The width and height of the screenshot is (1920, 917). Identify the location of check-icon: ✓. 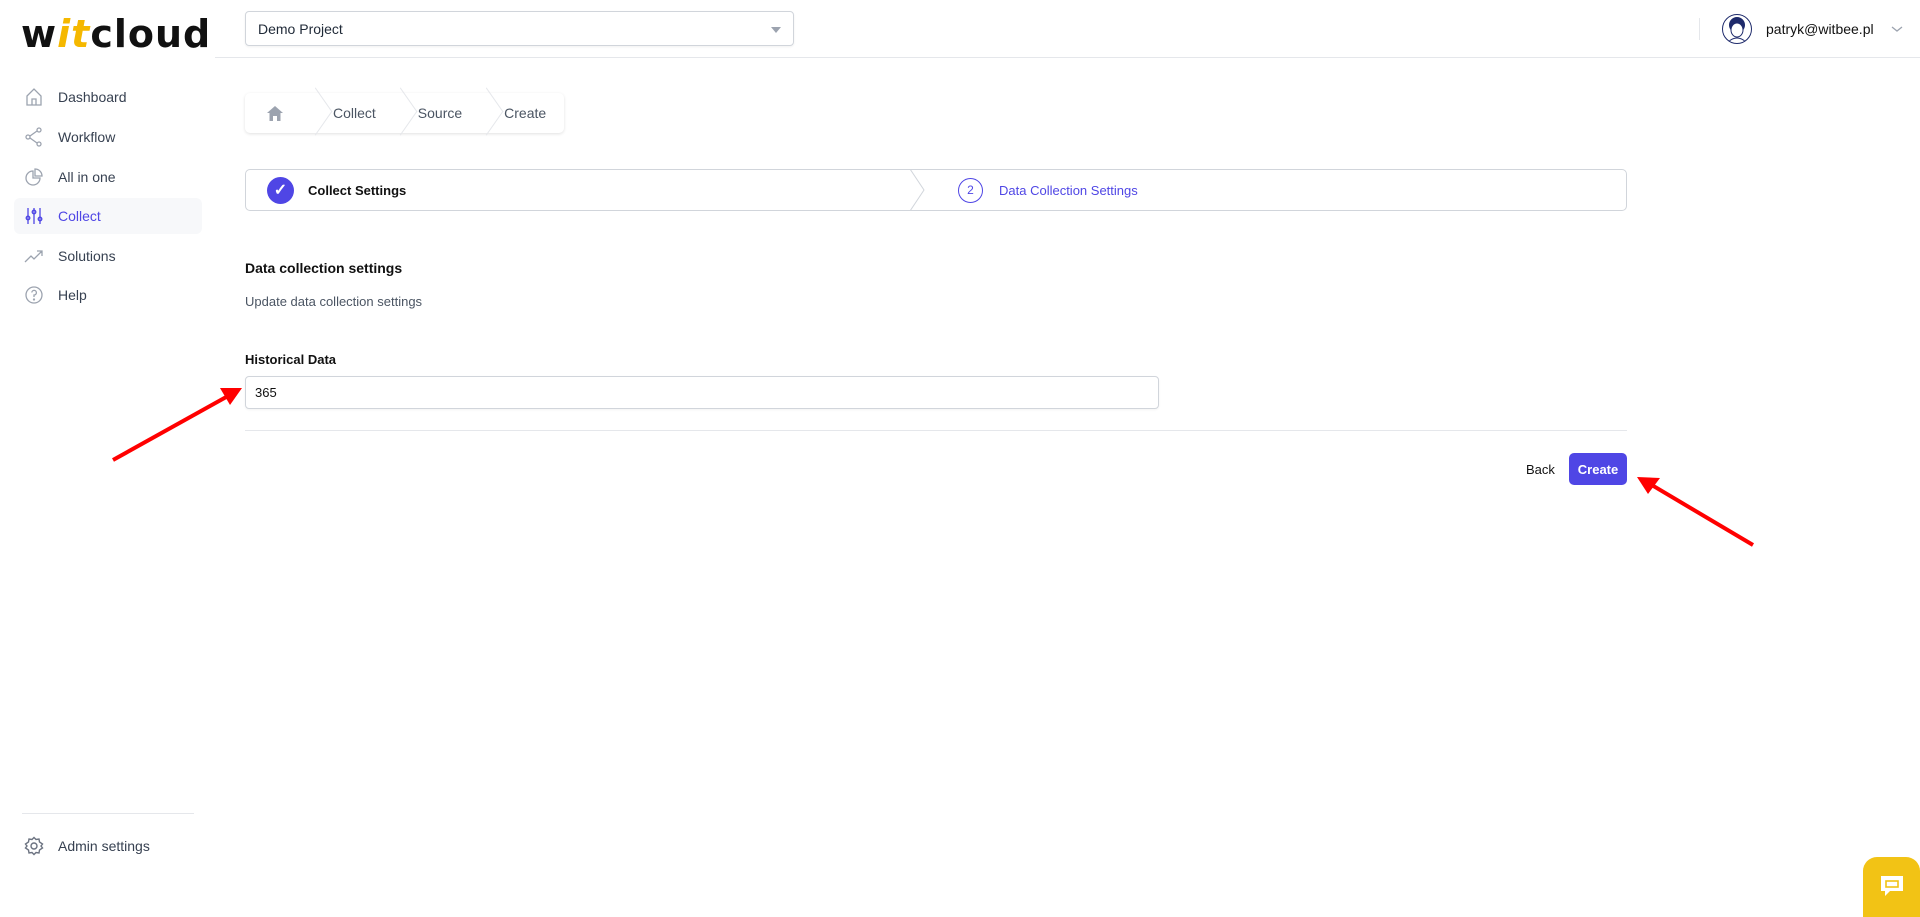
(280, 190).